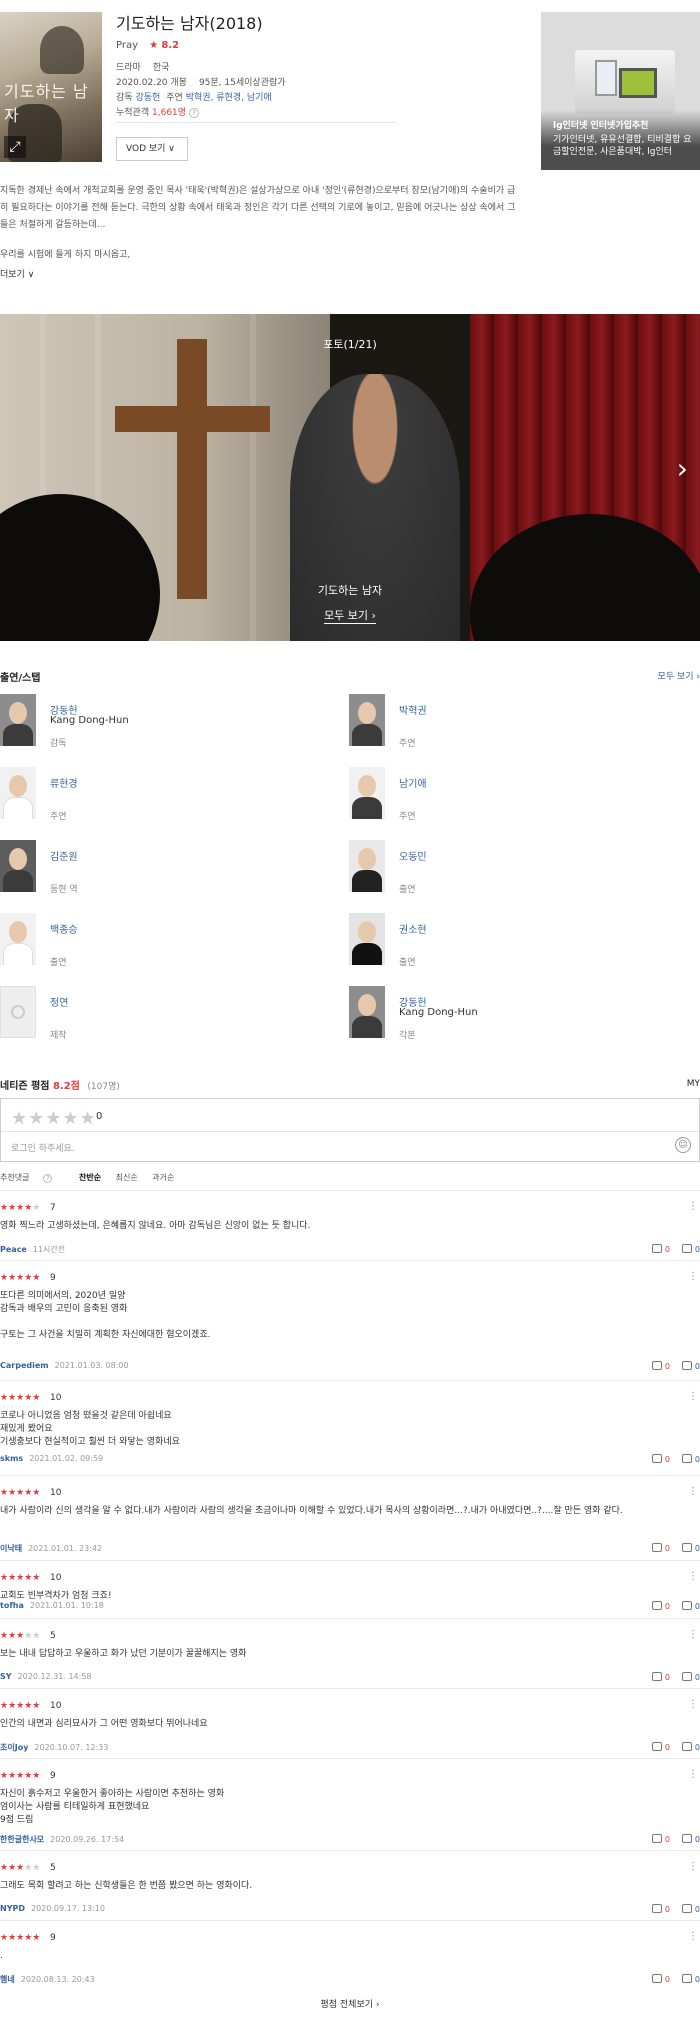 The width and height of the screenshot is (700, 2023). I want to click on more-button: 더보기 ∨, so click(17, 273).